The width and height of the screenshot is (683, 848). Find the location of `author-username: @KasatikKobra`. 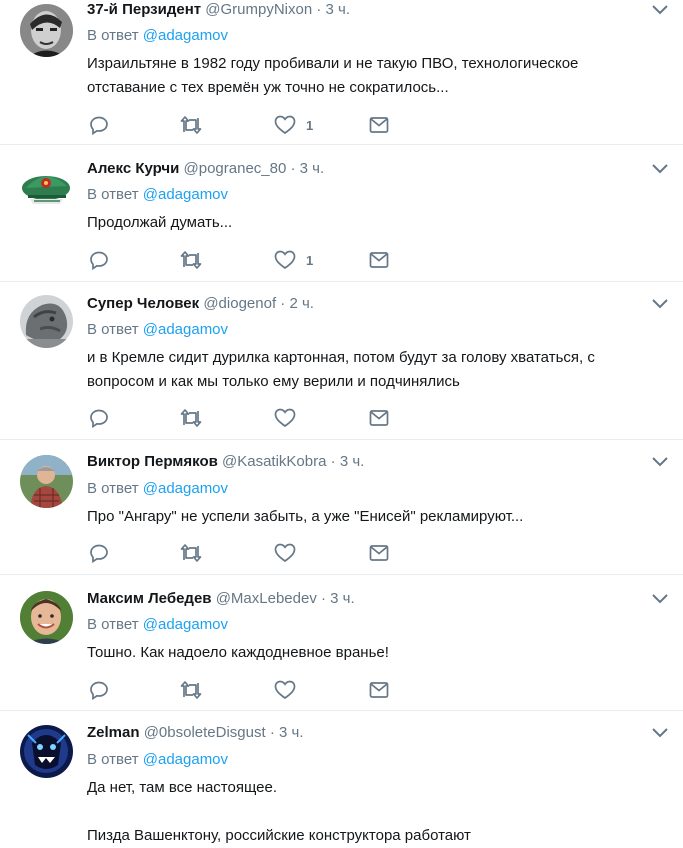

author-username: @KasatikKobra is located at coordinates (274, 461).